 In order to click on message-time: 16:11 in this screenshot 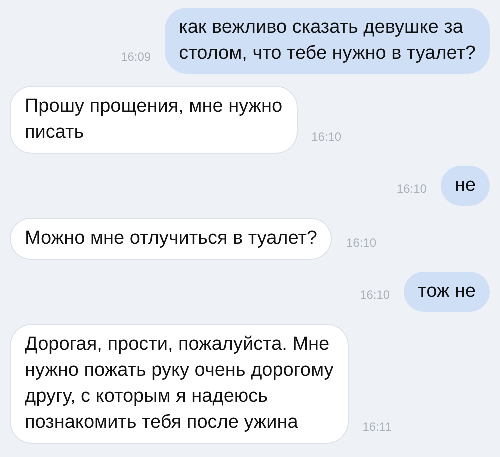, I will do `click(377, 427)`.